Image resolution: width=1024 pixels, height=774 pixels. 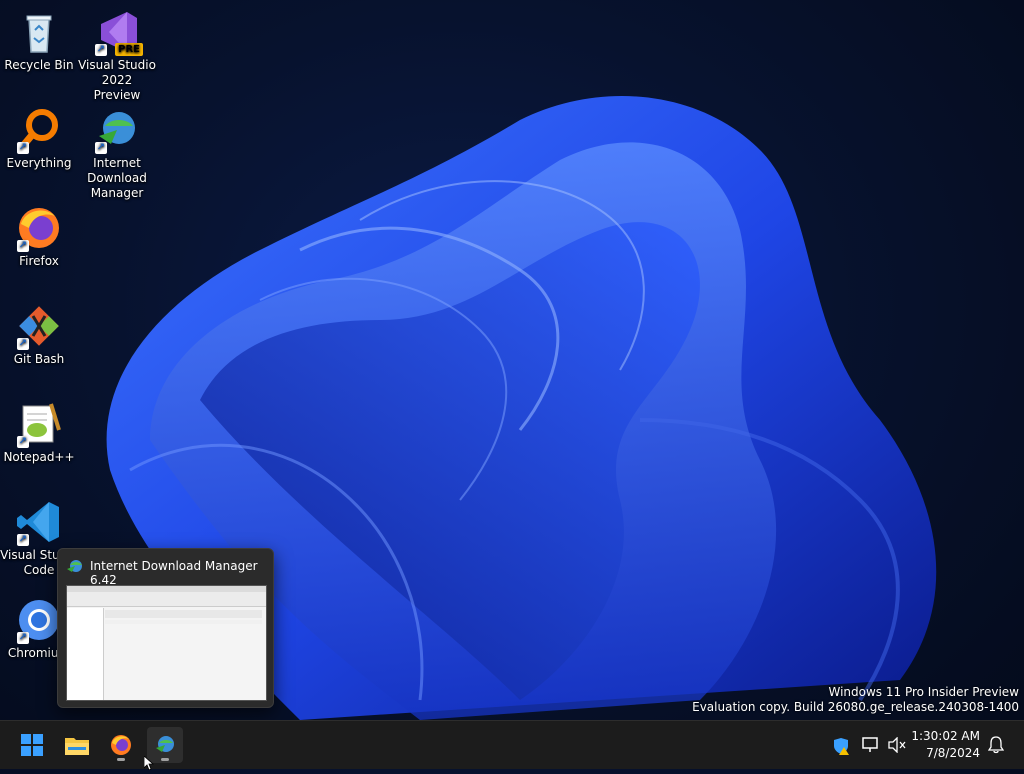 I want to click on desktop-icon-label: Internet Download Manager, so click(x=117, y=178).